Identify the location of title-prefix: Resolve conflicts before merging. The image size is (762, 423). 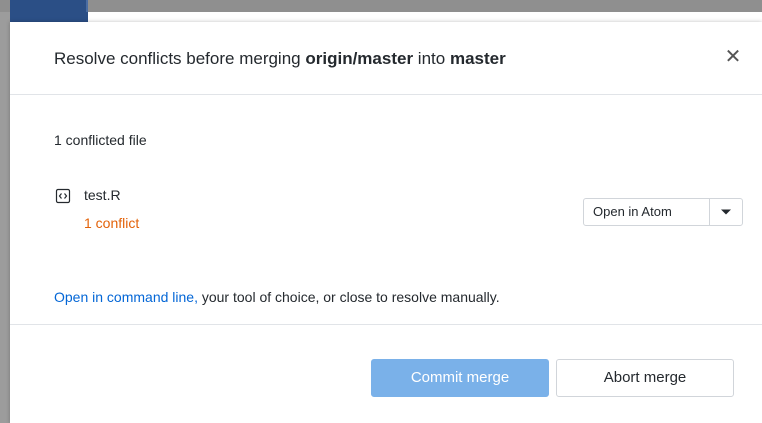
(177, 58).